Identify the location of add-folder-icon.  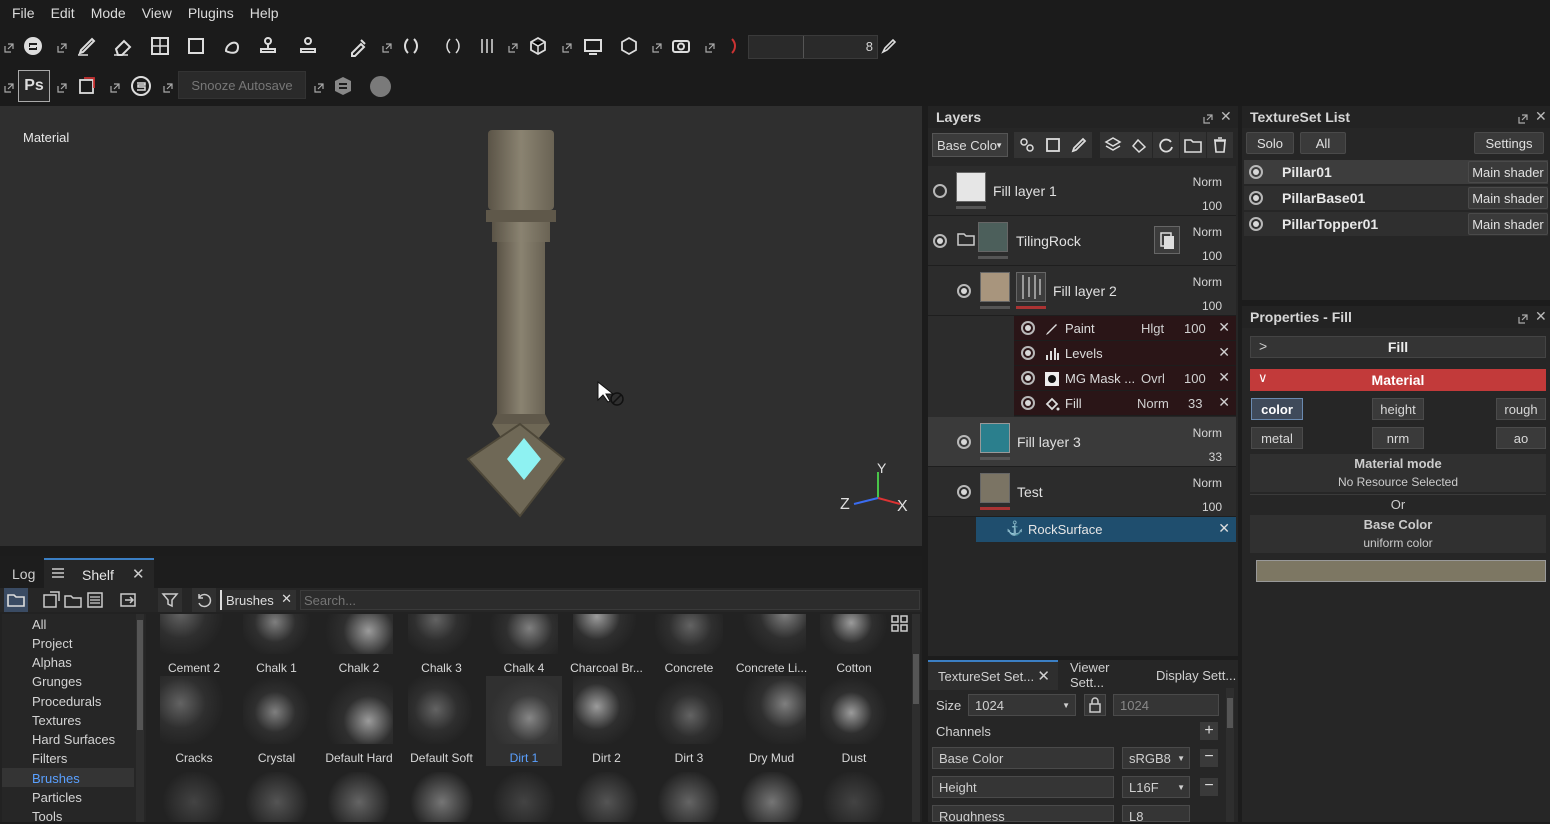
(1193, 145).